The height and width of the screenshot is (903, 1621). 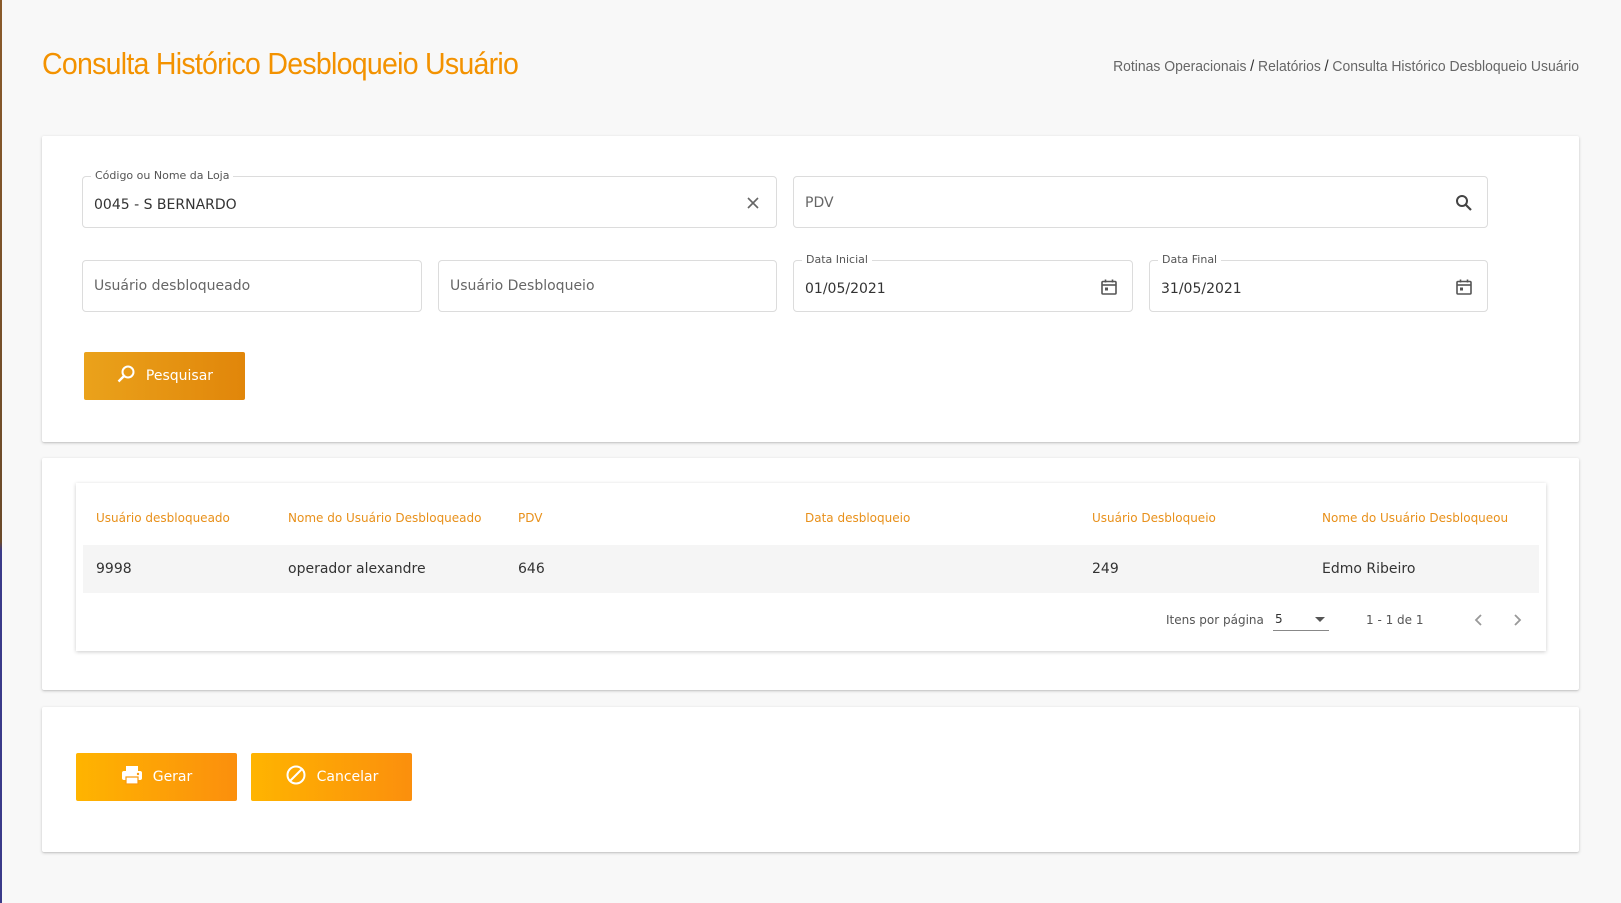 I want to click on store-field-value: 0045 - S BERNARDO, so click(x=165, y=205).